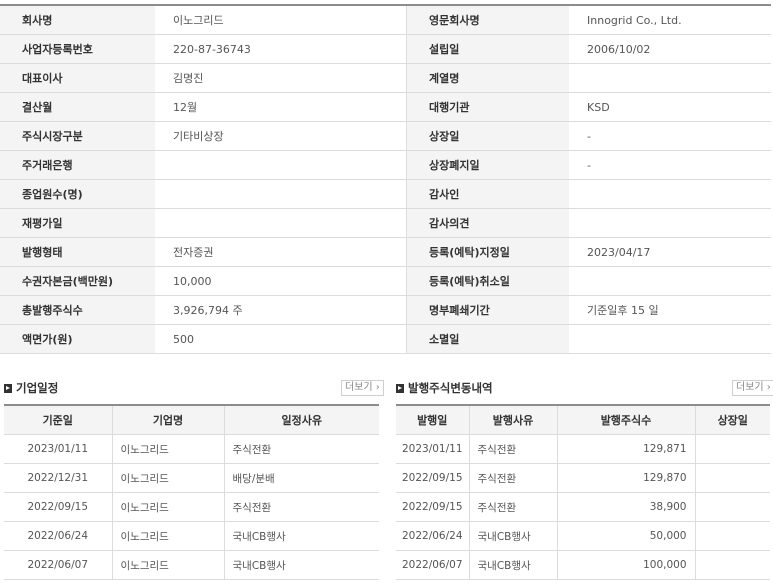  Describe the element at coordinates (77, 20) in the screenshot. I see `info-label: 회사명` at that location.